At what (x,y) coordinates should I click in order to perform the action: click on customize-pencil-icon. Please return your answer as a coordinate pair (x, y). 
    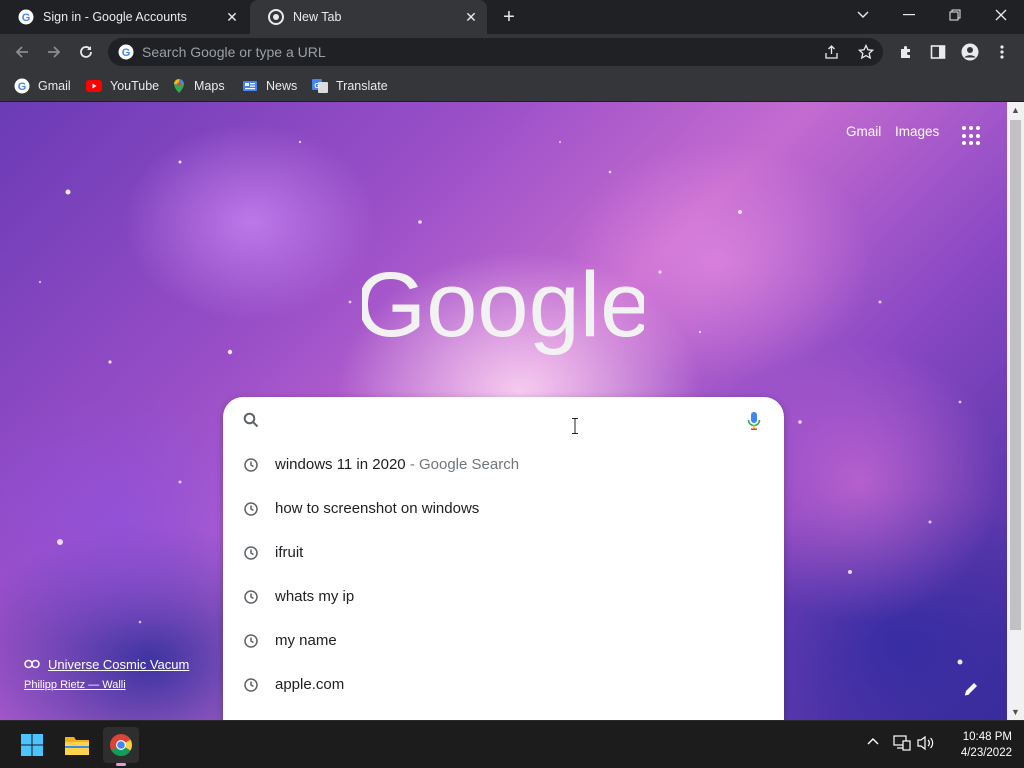
    Looking at the image, I should click on (971, 689).